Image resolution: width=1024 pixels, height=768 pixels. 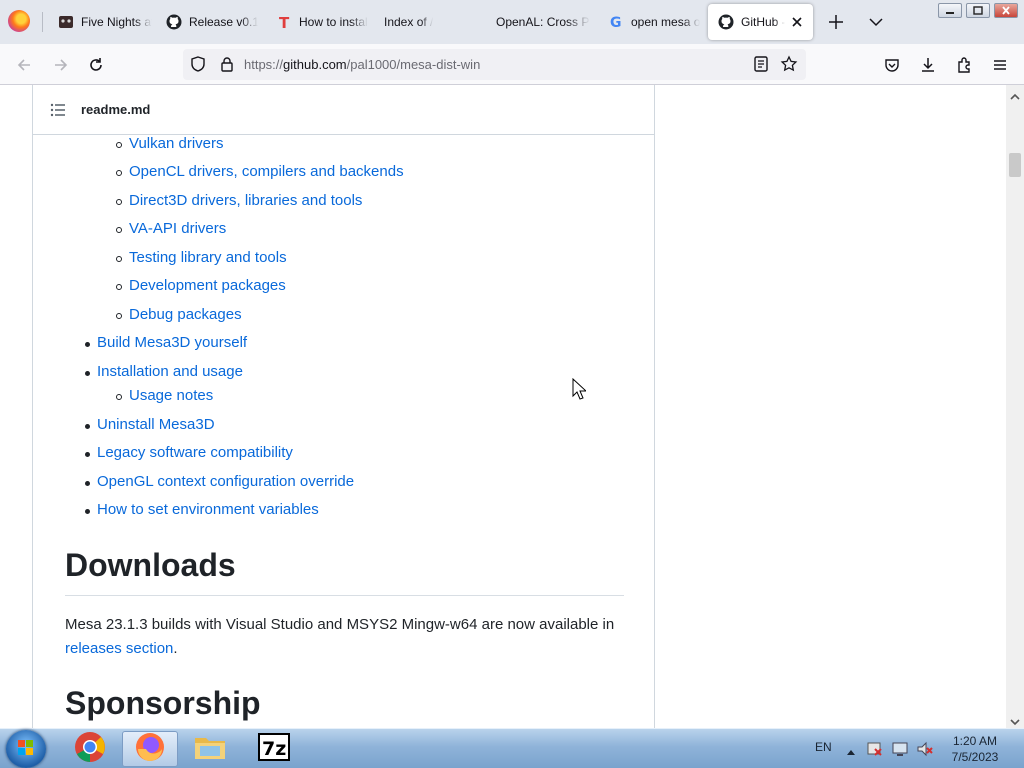 What do you see at coordinates (116, 109) in the screenshot?
I see `readme-filename: readme.md` at bounding box center [116, 109].